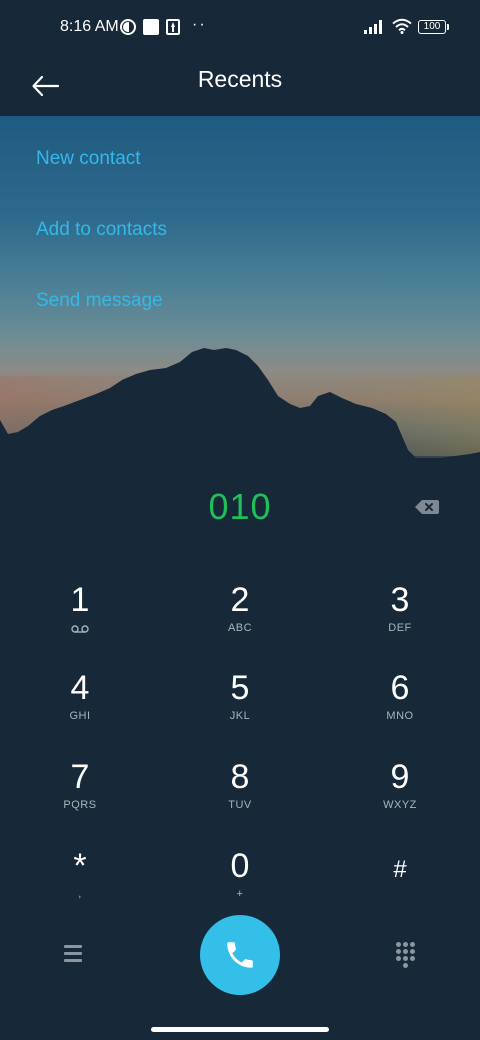 This screenshot has height=1040, width=480. I want to click on voicemail-icon, so click(80, 629).